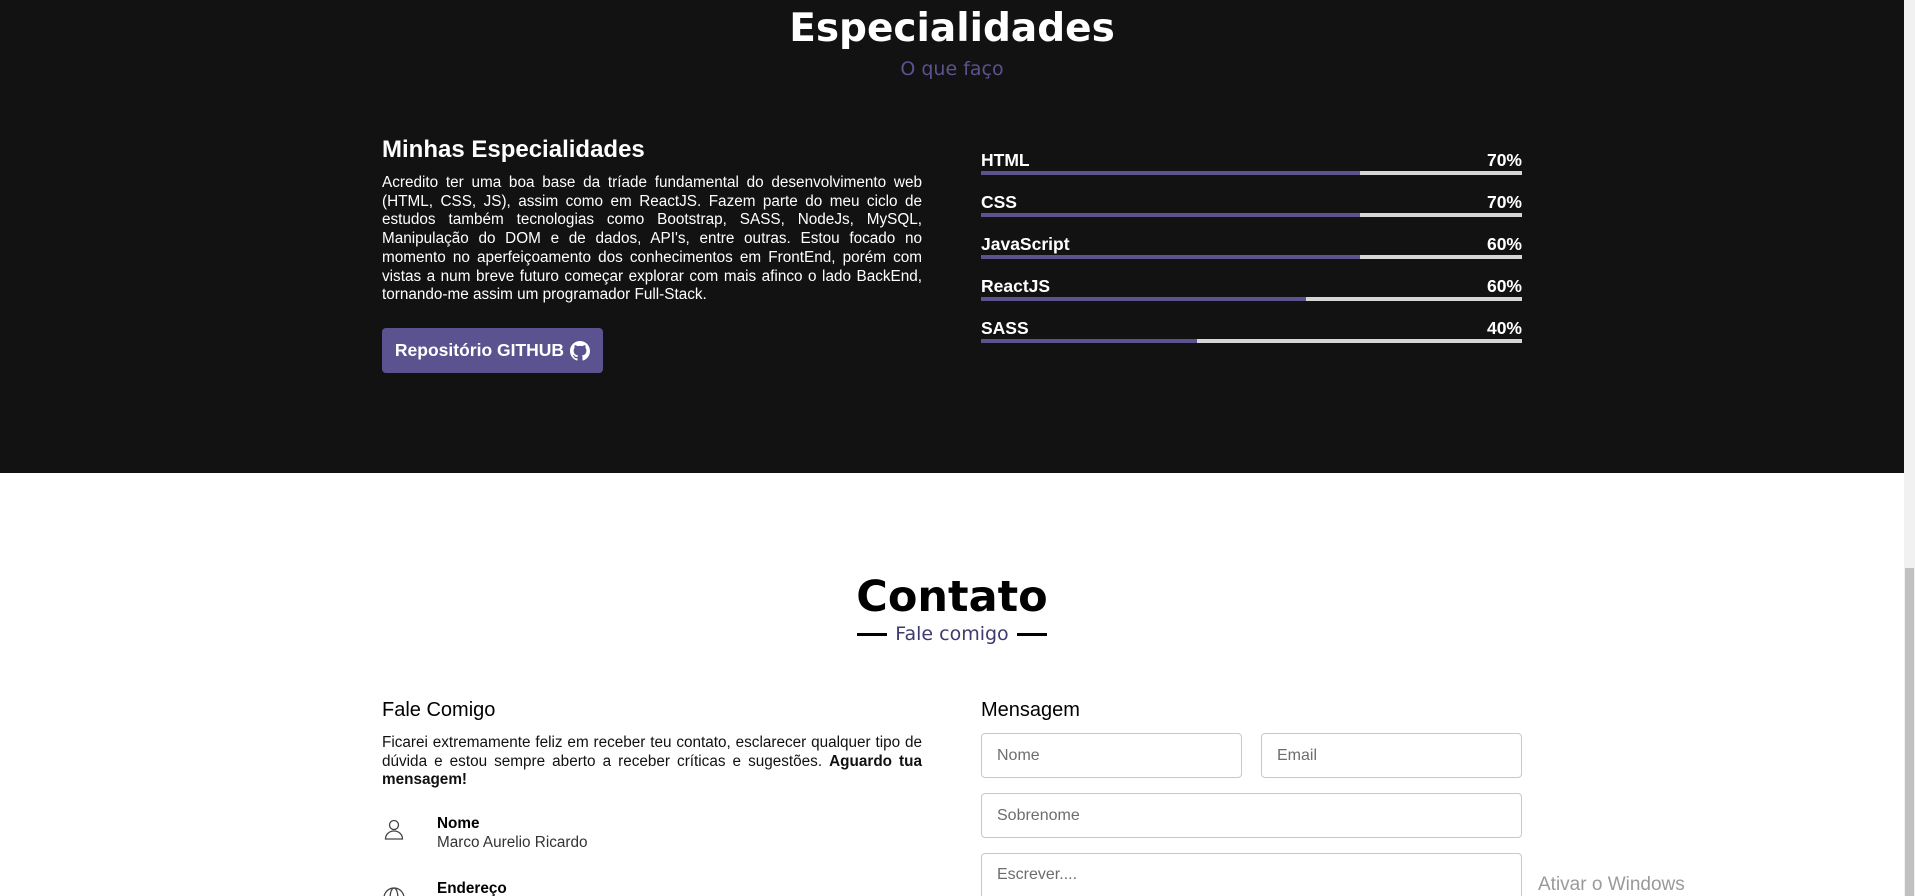  What do you see at coordinates (952, 28) in the screenshot?
I see `section-title: Especialidades` at bounding box center [952, 28].